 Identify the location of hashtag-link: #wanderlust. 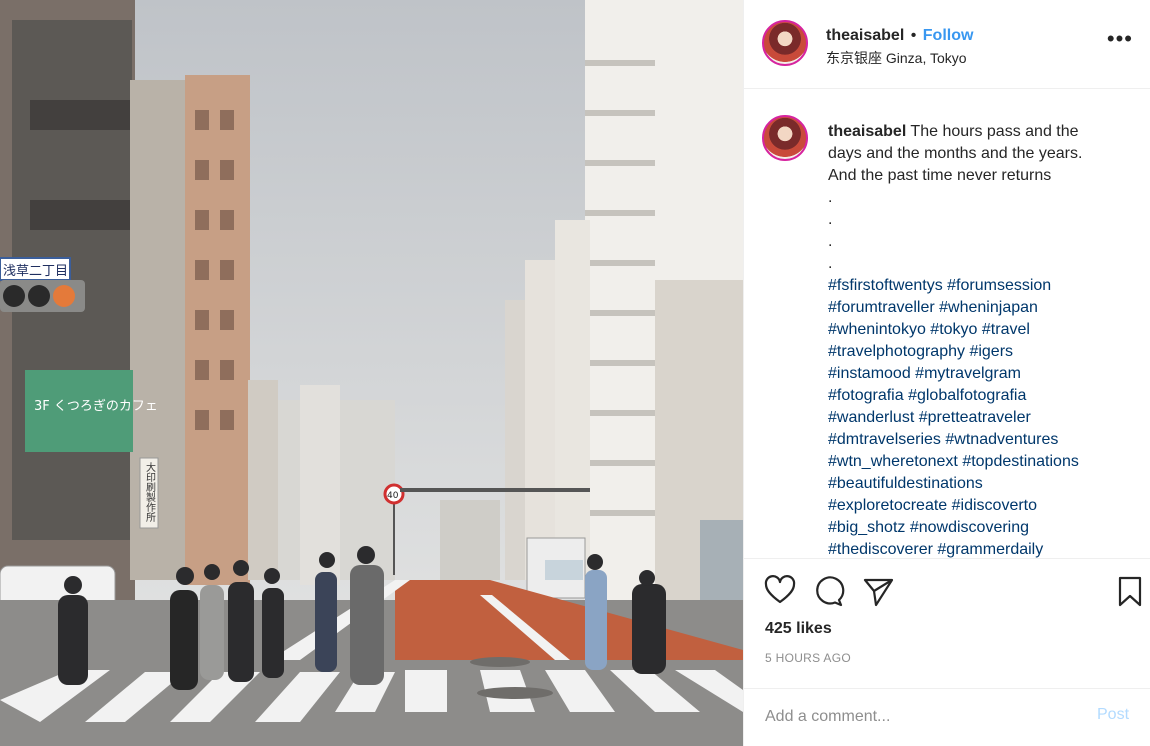
(871, 417).